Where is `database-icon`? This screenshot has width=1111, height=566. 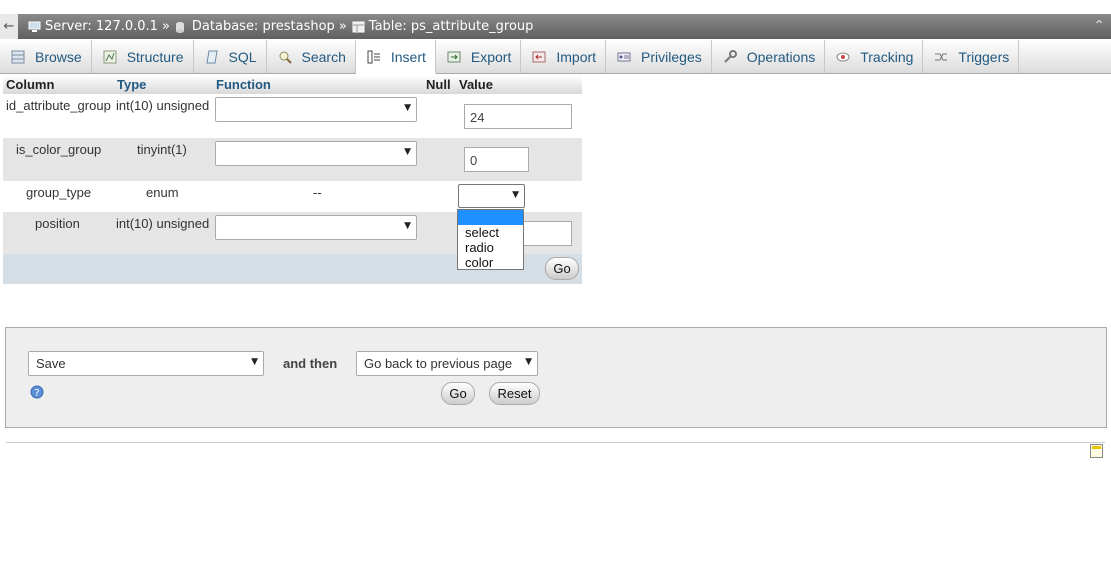
database-icon is located at coordinates (181, 27).